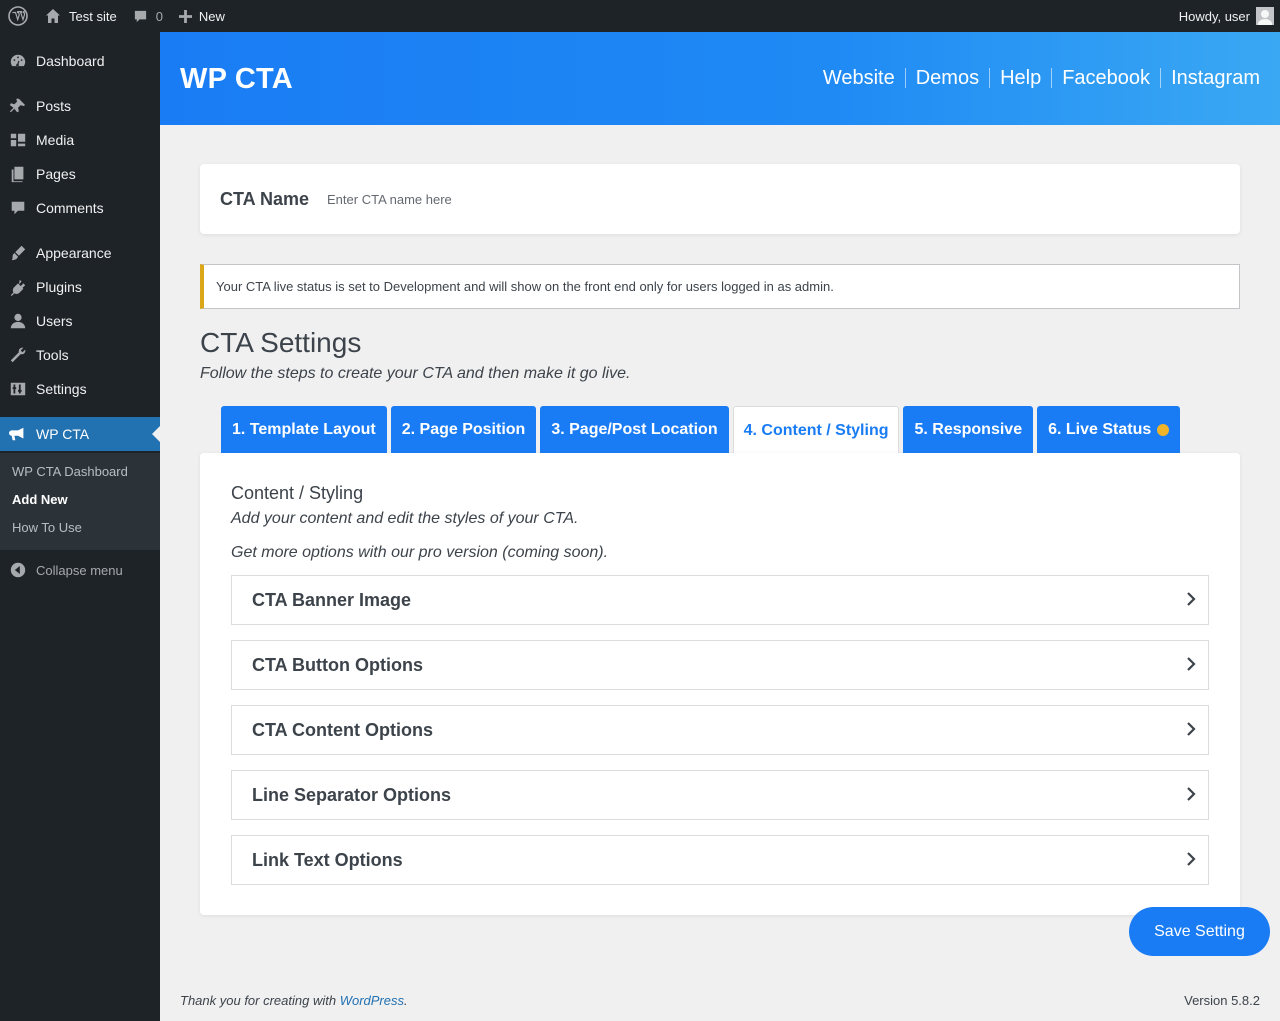 This screenshot has width=1280, height=1021. I want to click on nav-link-demos: Demos, so click(946, 78).